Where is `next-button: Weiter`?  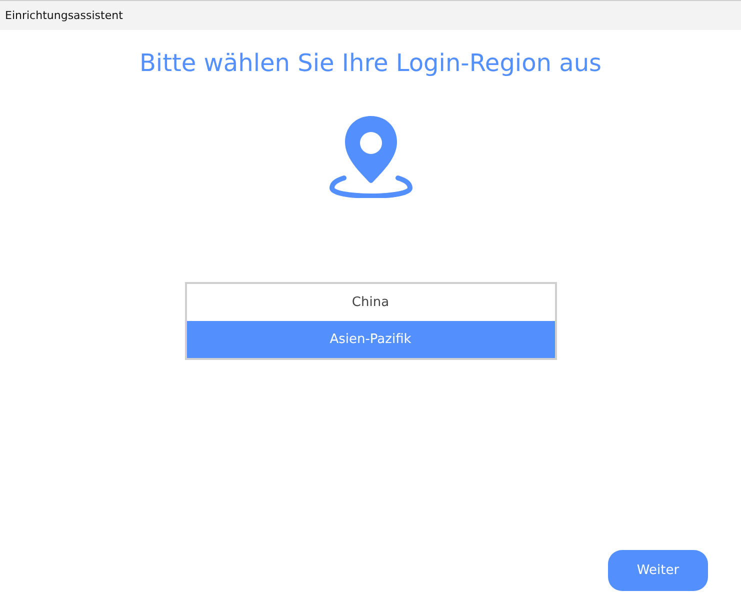
next-button: Weiter is located at coordinates (658, 570).